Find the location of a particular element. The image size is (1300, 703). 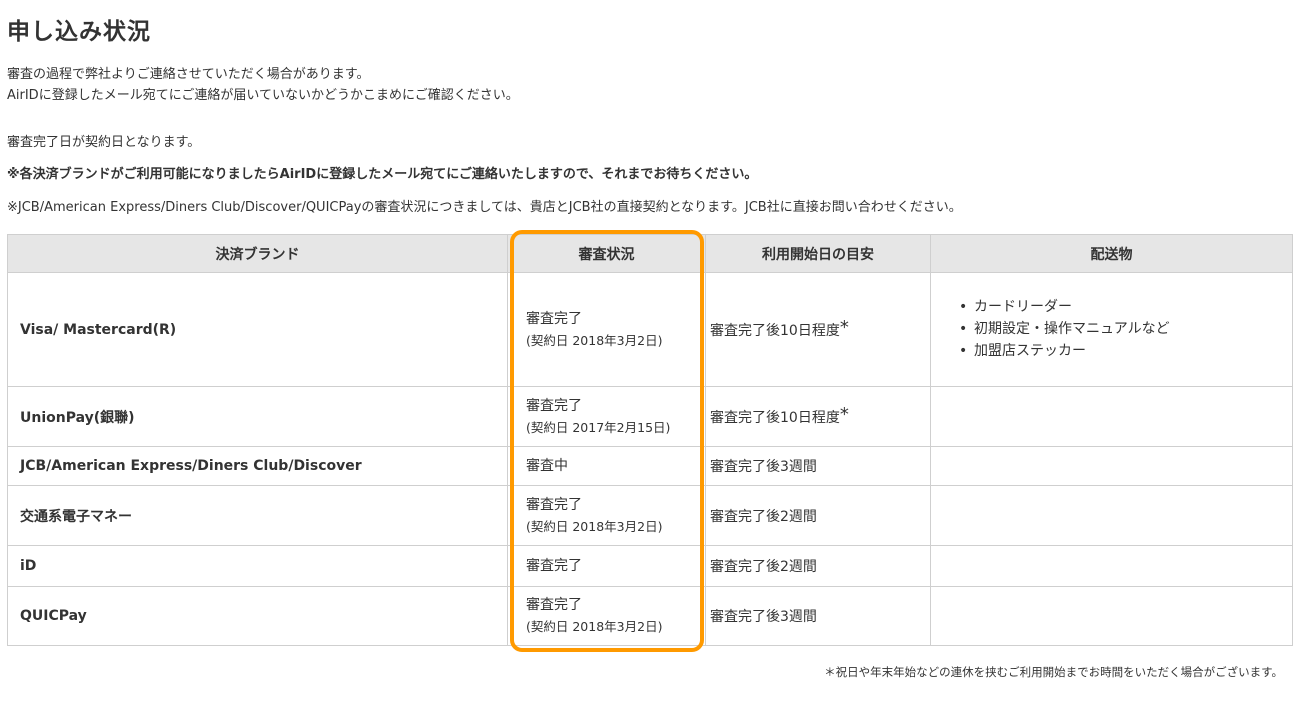

ship-list: カードリーダー 初期設定・操作マニュアルなど 加盟店ステッカー is located at coordinates (1125, 329).